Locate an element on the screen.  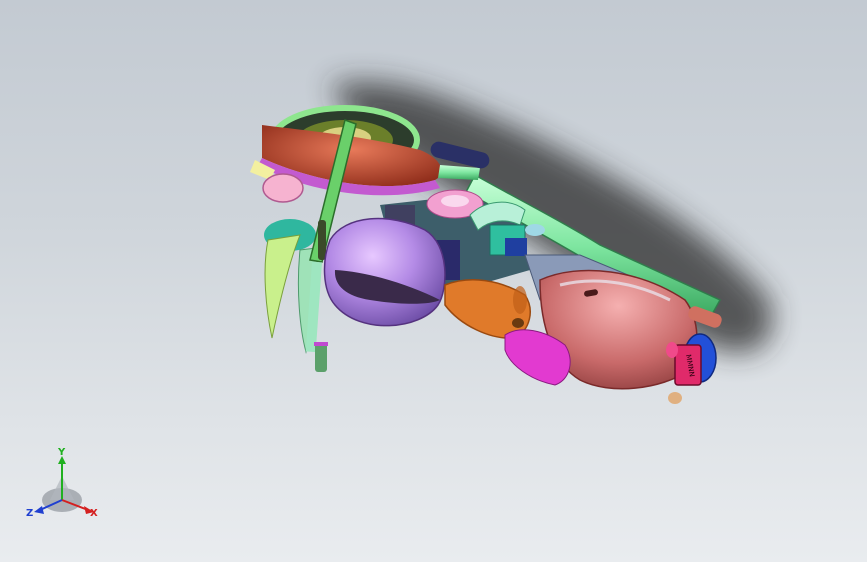
seat is located at coordinates (487, 309).